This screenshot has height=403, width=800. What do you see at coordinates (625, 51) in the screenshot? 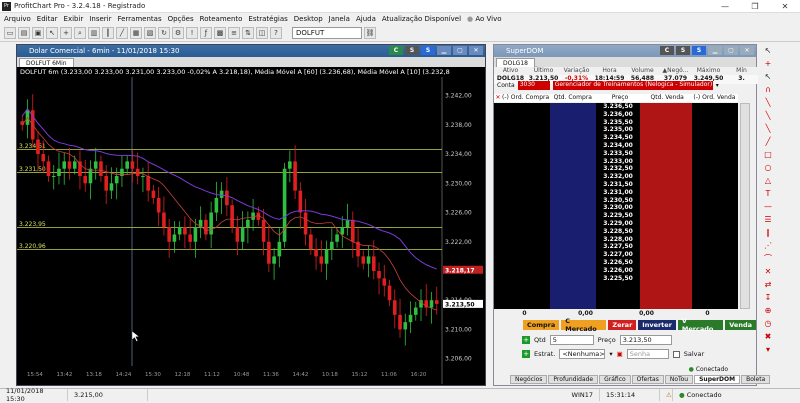
I see `superdom-titlebar: SuperDOM C S S ▁ ▢ ✕` at bounding box center [625, 51].